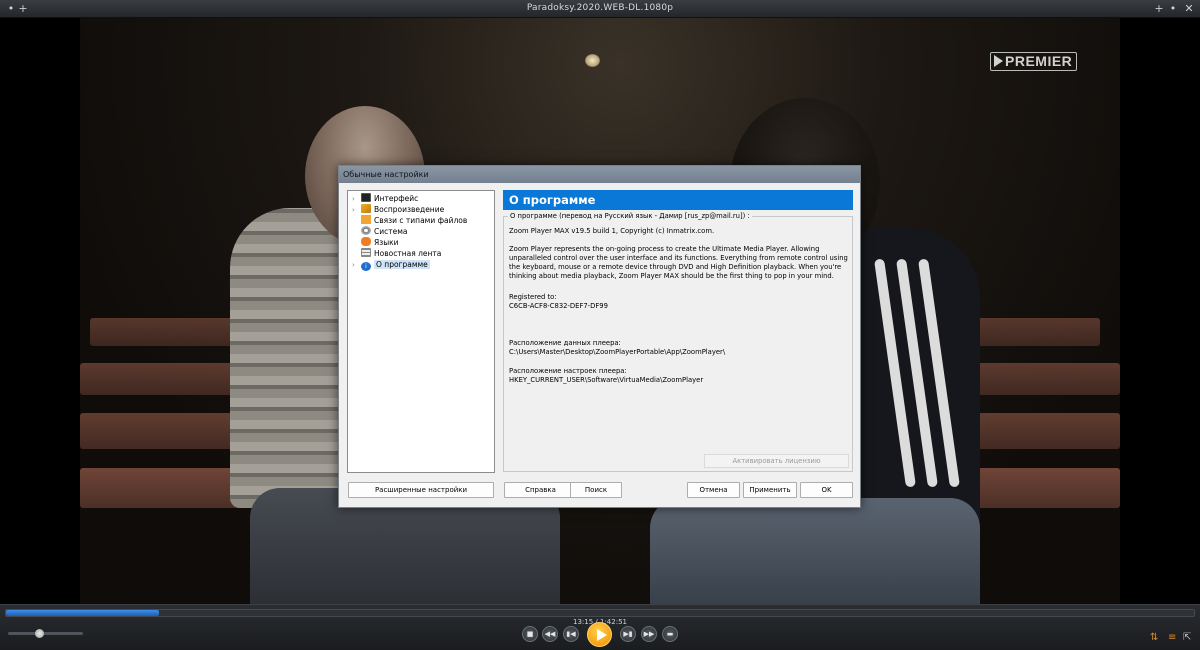  Describe the element at coordinates (1172, 637) in the screenshot. I see `equalizer-icon: ≡` at that location.